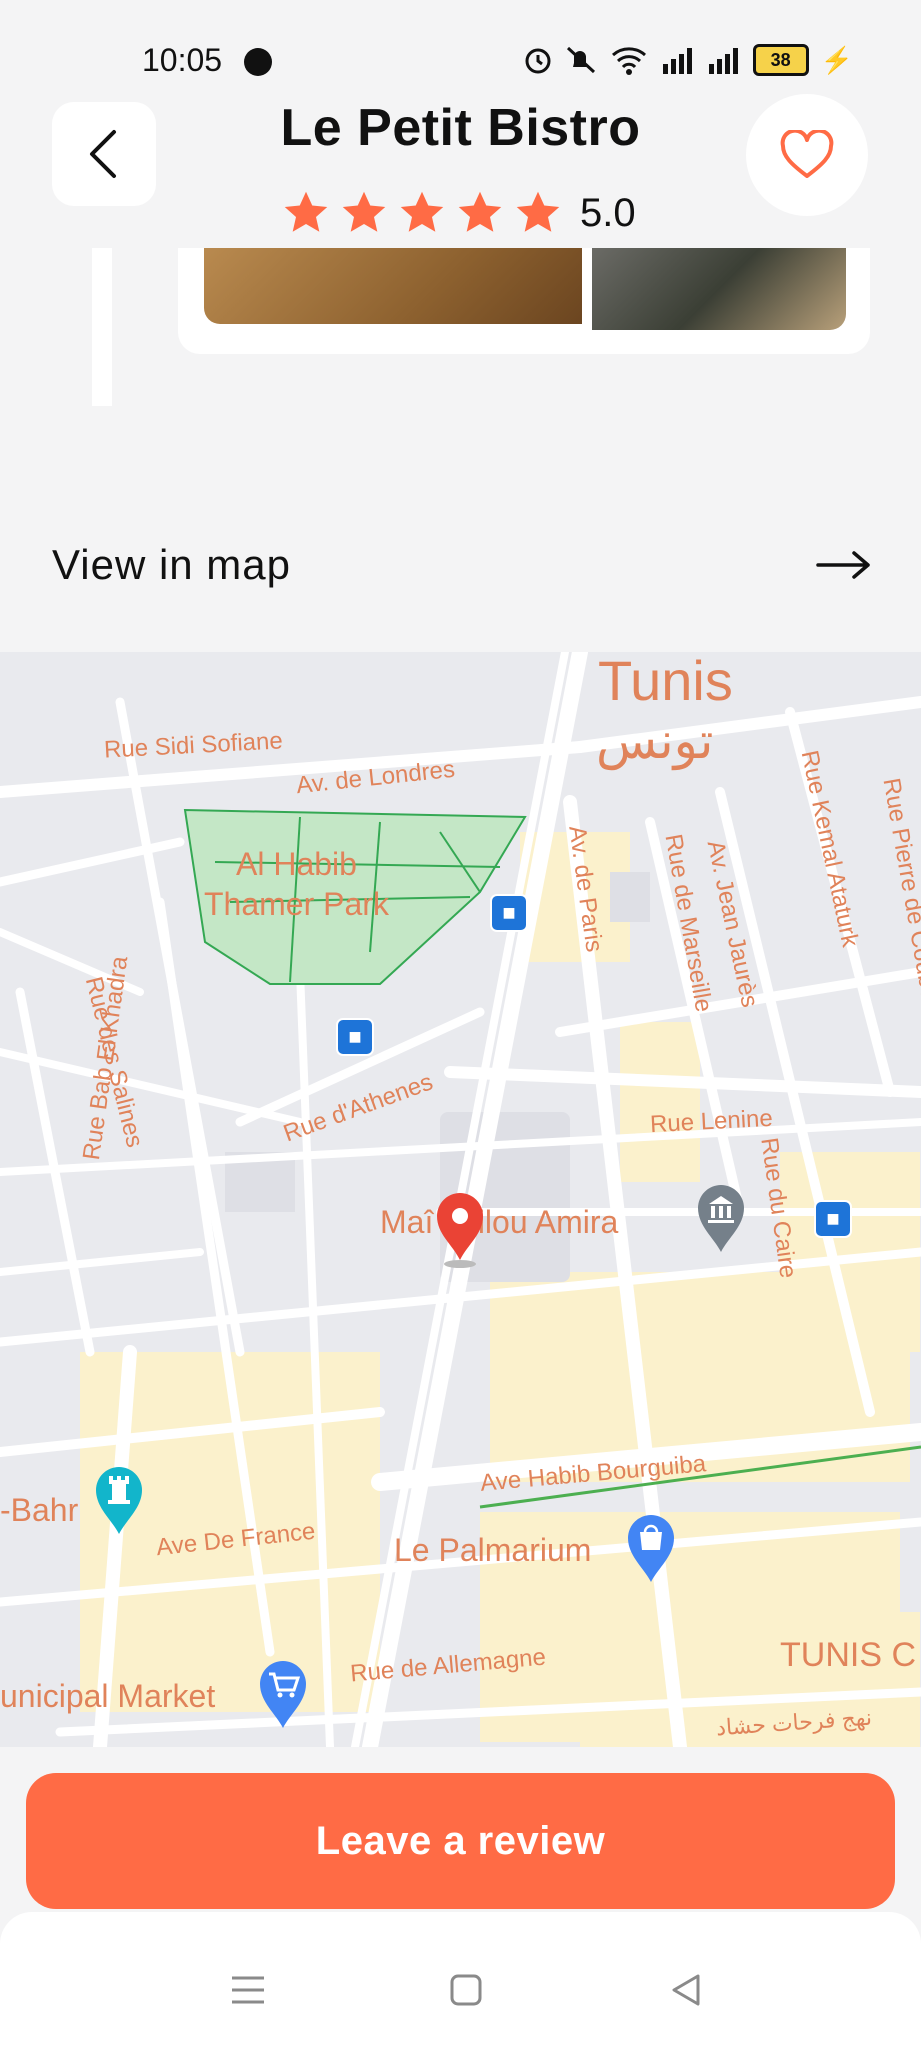 This screenshot has height=2048, width=921. I want to click on map-label-tunis: Tunis, so click(665, 682).